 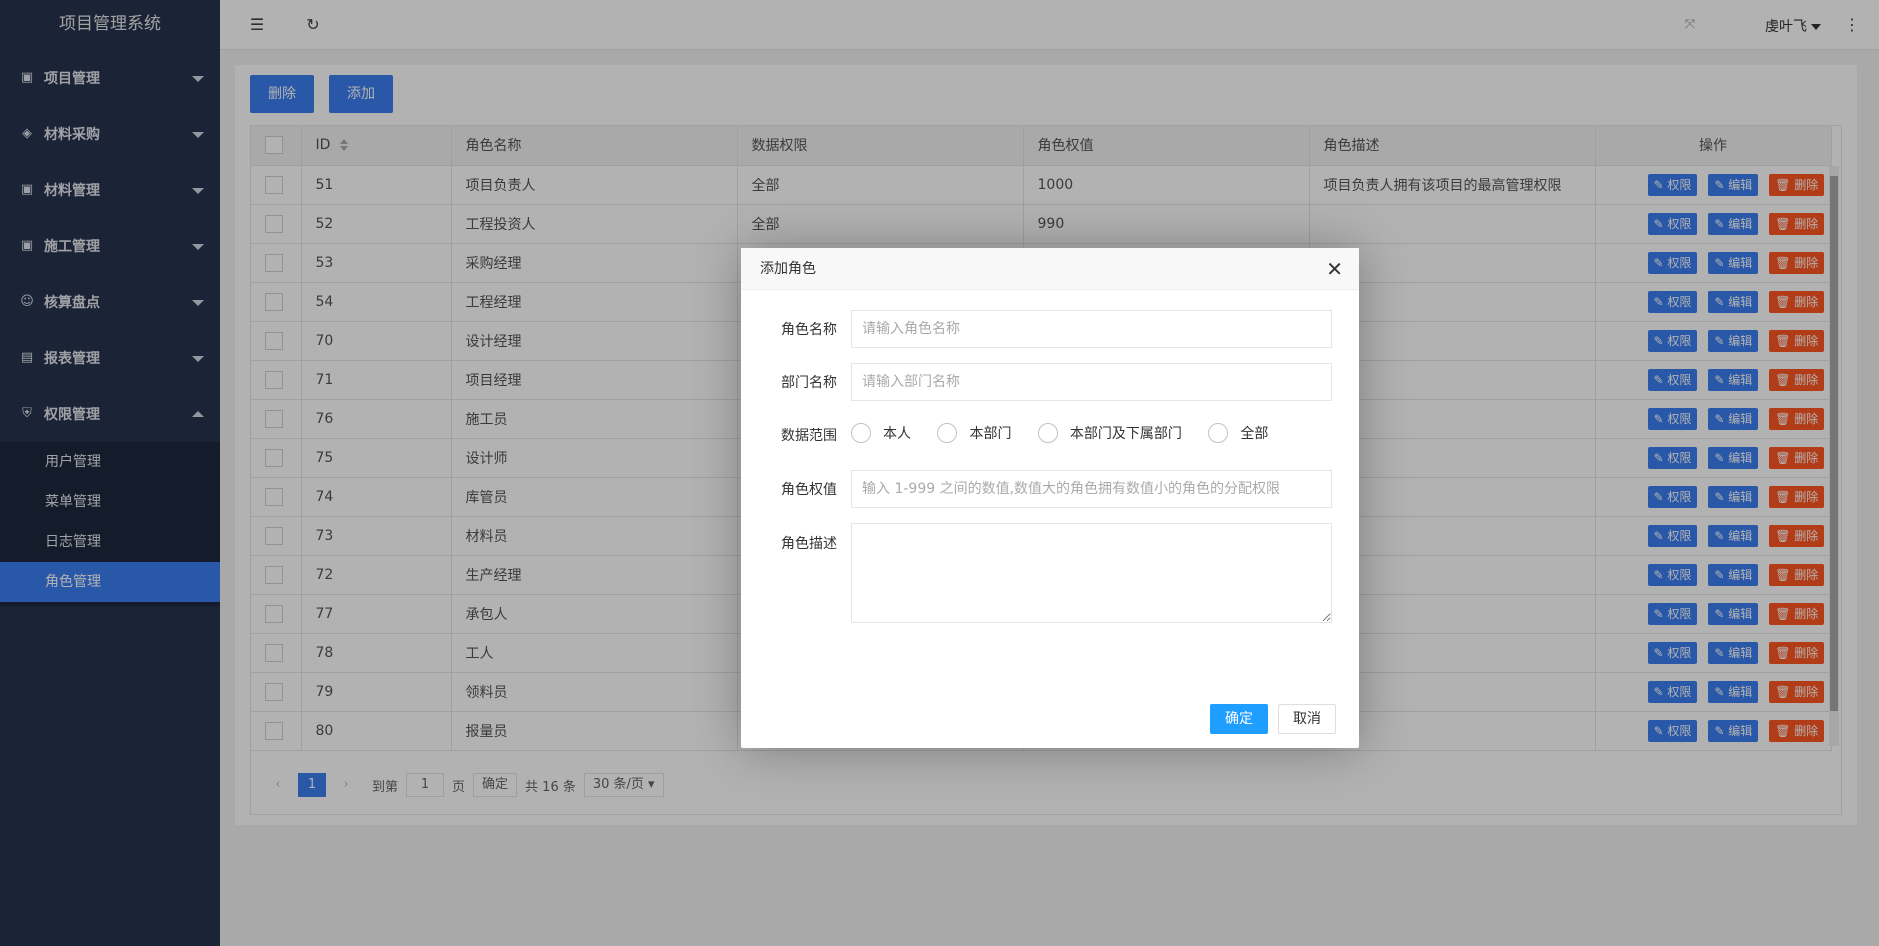 I want to click on role-name-row: 角色名称, so click(x=1050, y=329).